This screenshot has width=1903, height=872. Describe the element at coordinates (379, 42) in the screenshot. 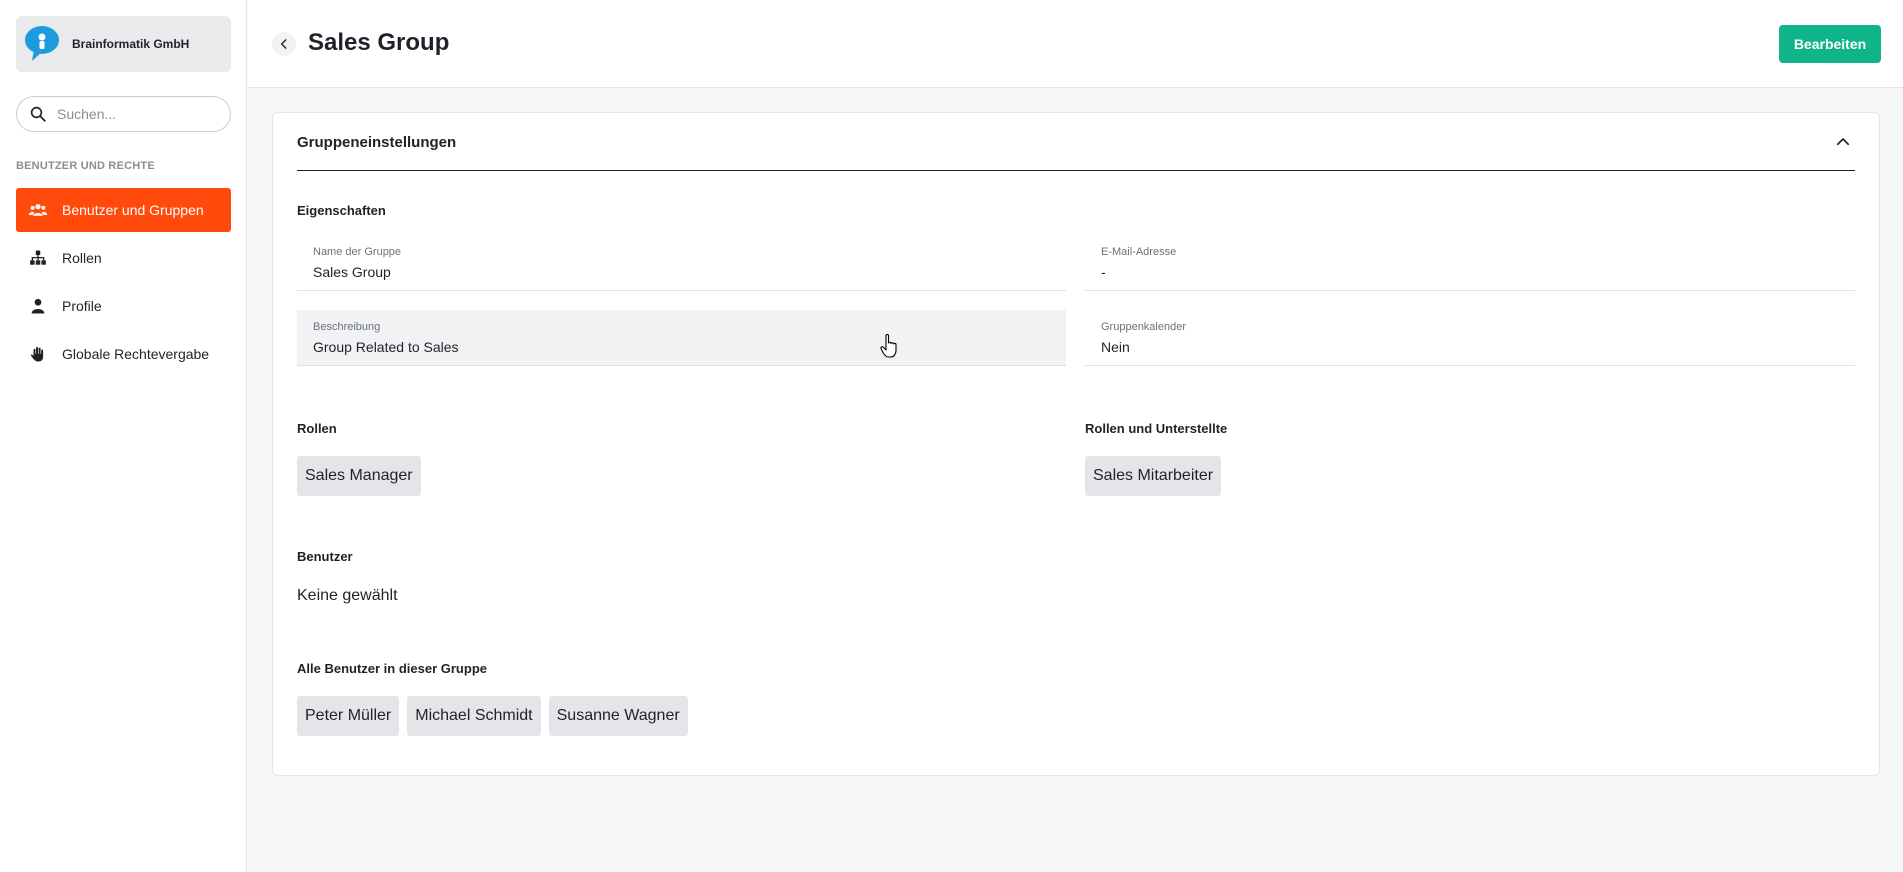

I see `page-title: Sales Group` at that location.